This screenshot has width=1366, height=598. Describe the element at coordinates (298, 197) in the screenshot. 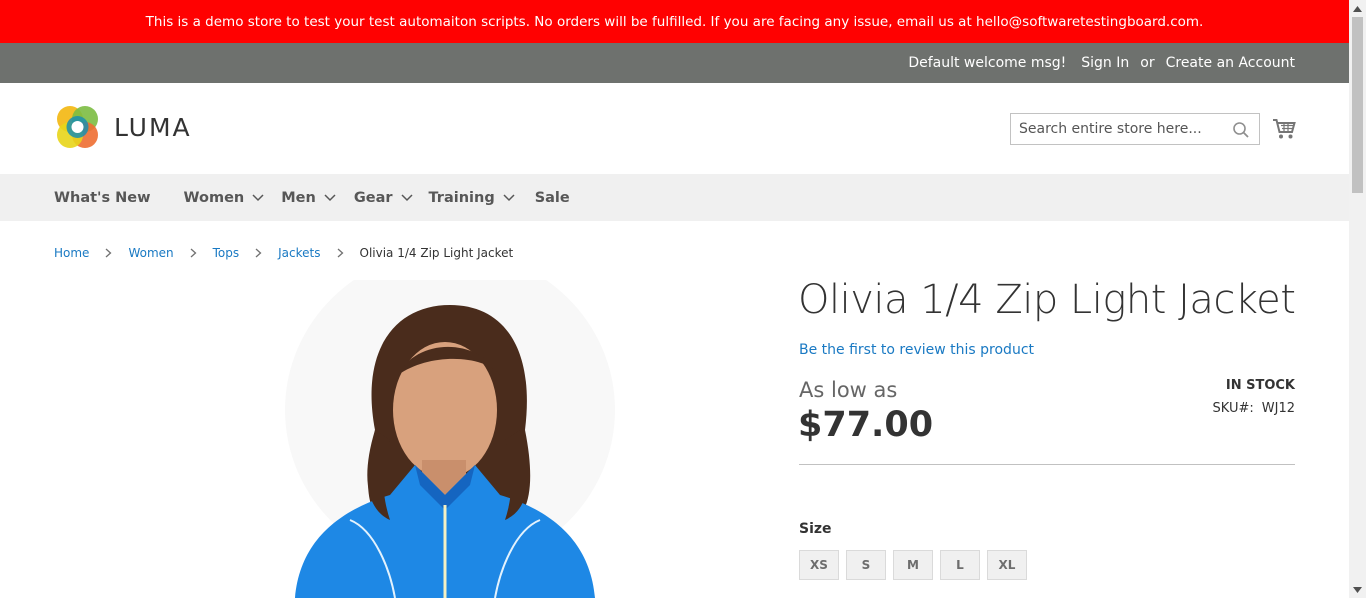

I see `nav-item-label: Men` at that location.